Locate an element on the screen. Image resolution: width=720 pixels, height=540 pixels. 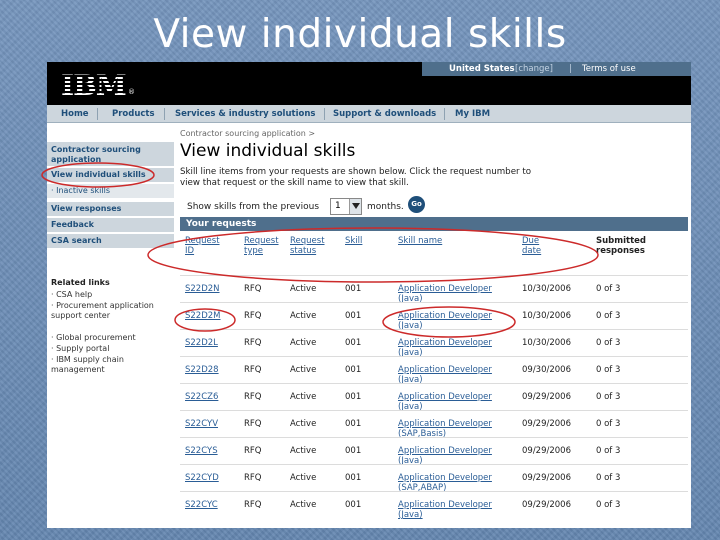
leftnav-item-view-skills: View individual skills is located at coordinates (110, 175).